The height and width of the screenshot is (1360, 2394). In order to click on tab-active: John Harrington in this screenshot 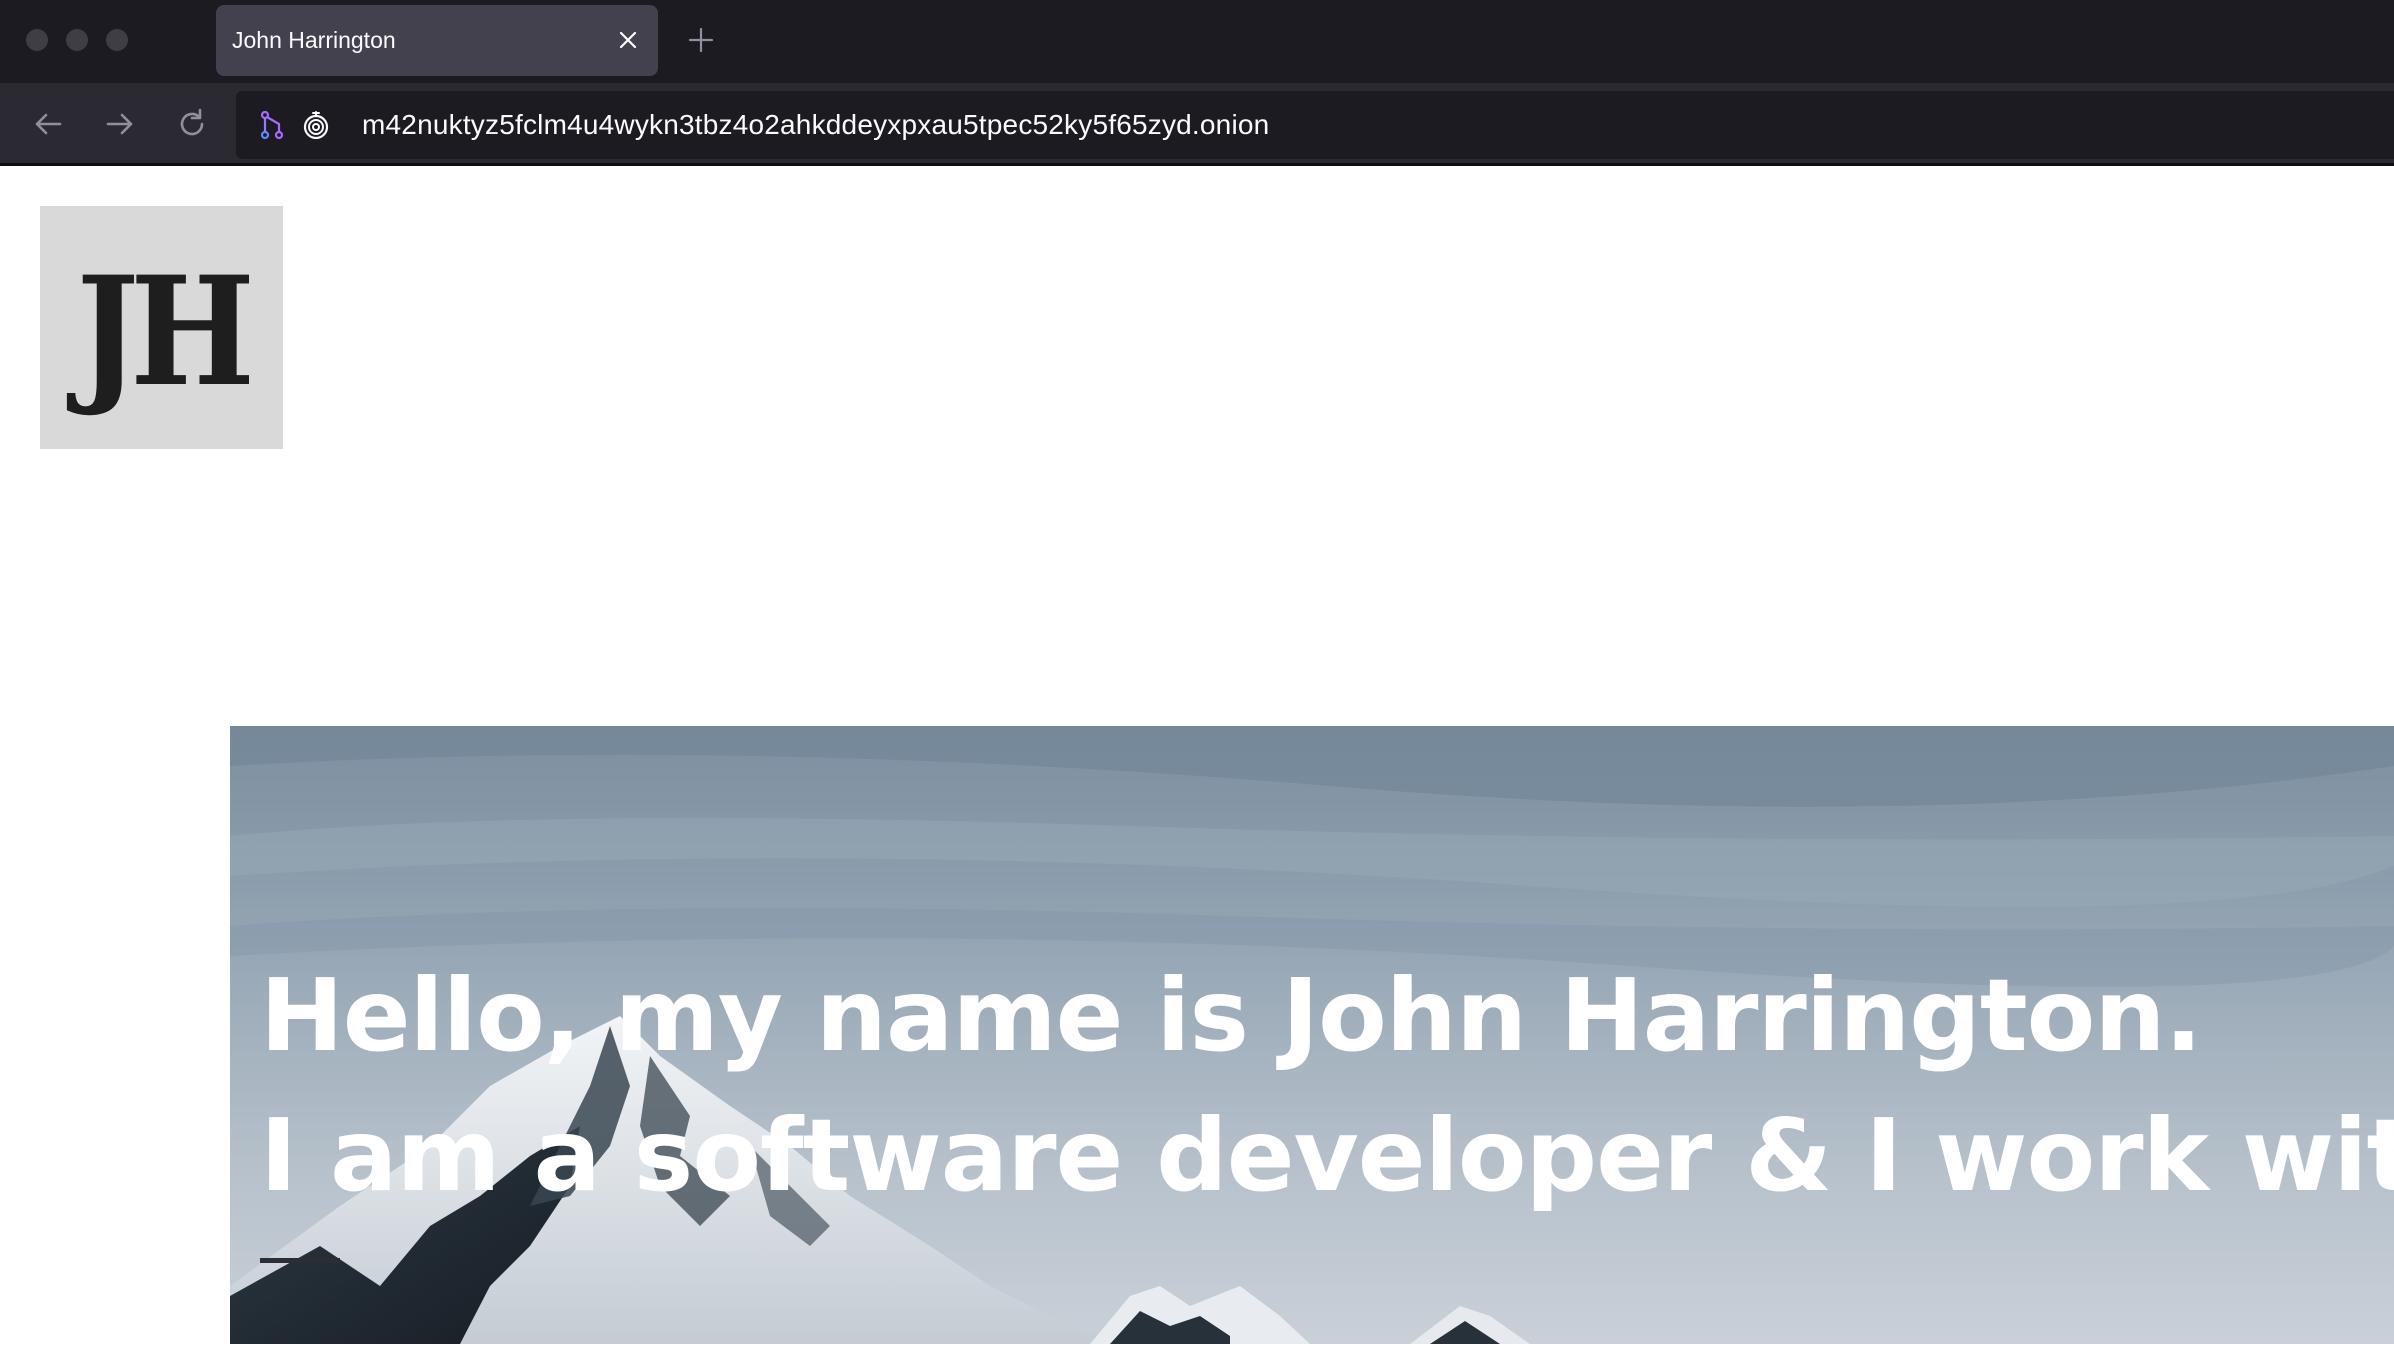, I will do `click(437, 40)`.